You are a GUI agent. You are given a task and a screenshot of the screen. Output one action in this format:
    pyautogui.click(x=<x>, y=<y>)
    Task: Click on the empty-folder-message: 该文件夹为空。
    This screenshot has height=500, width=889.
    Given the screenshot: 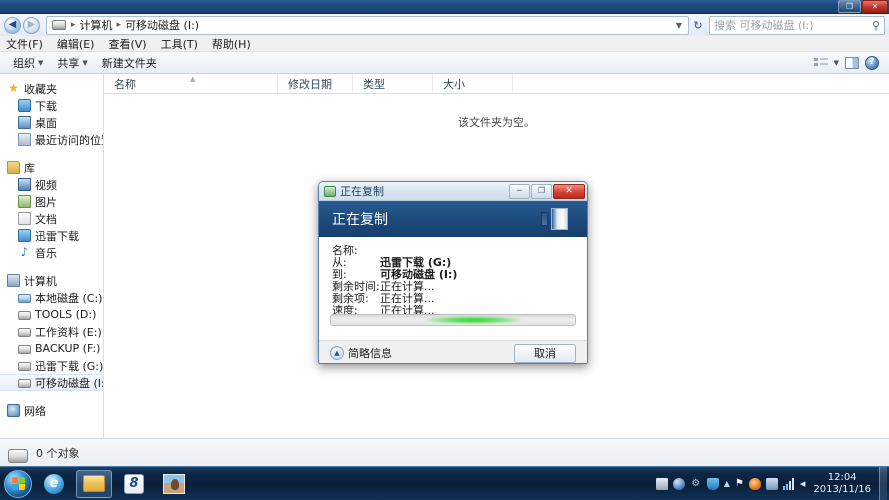 What is the action you would take?
    pyautogui.click(x=496, y=122)
    